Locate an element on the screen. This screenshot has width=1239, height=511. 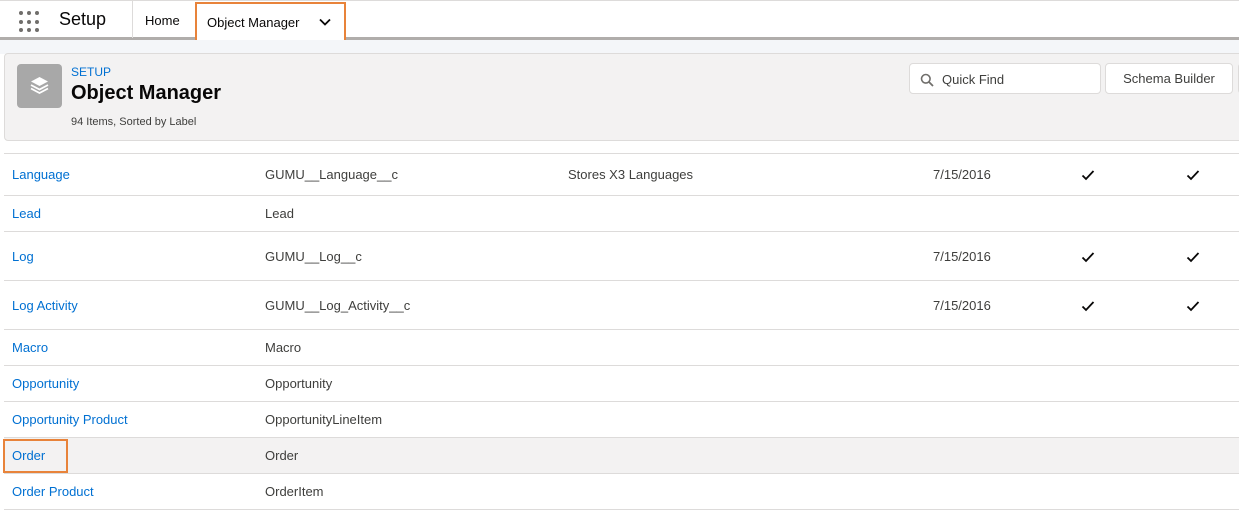
object-label-link: Lead is located at coordinates (26, 213).